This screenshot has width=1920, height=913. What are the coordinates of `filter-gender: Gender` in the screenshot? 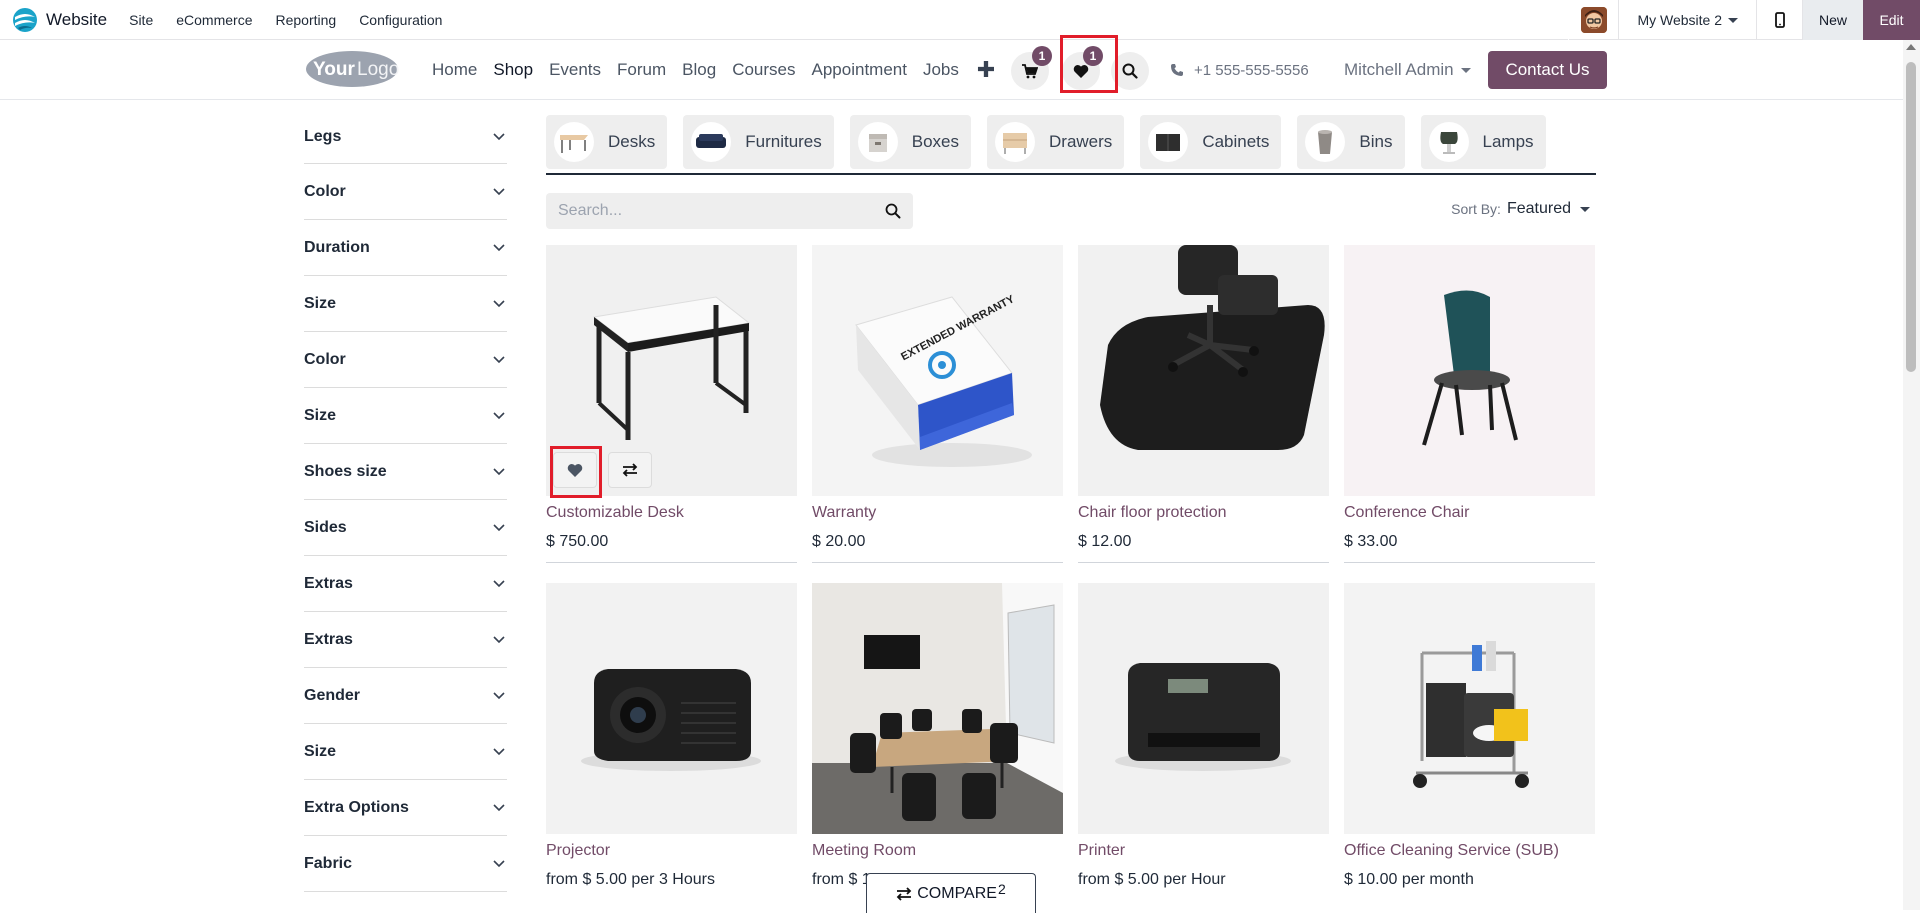 It's located at (405, 696).